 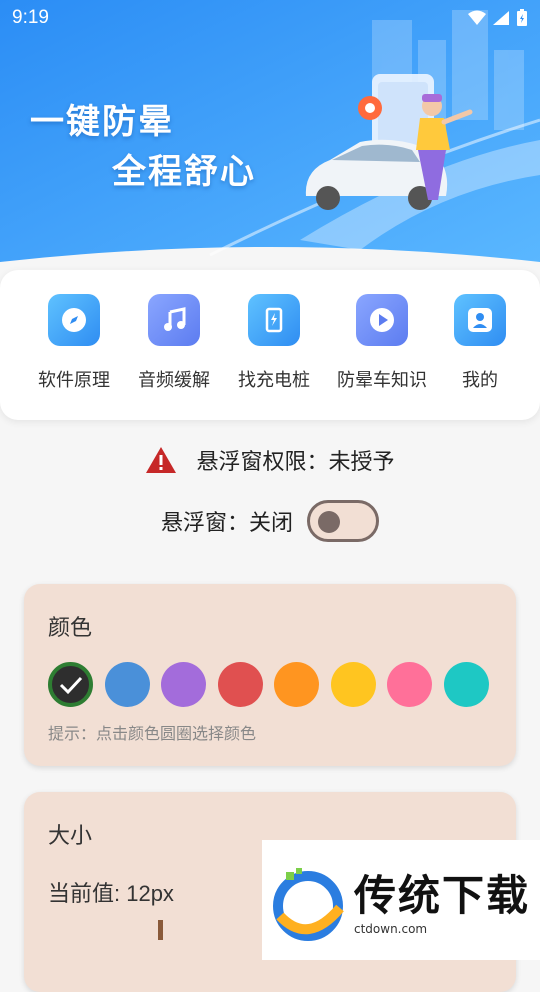 I want to click on color-swatch-red, so click(x=240, y=684).